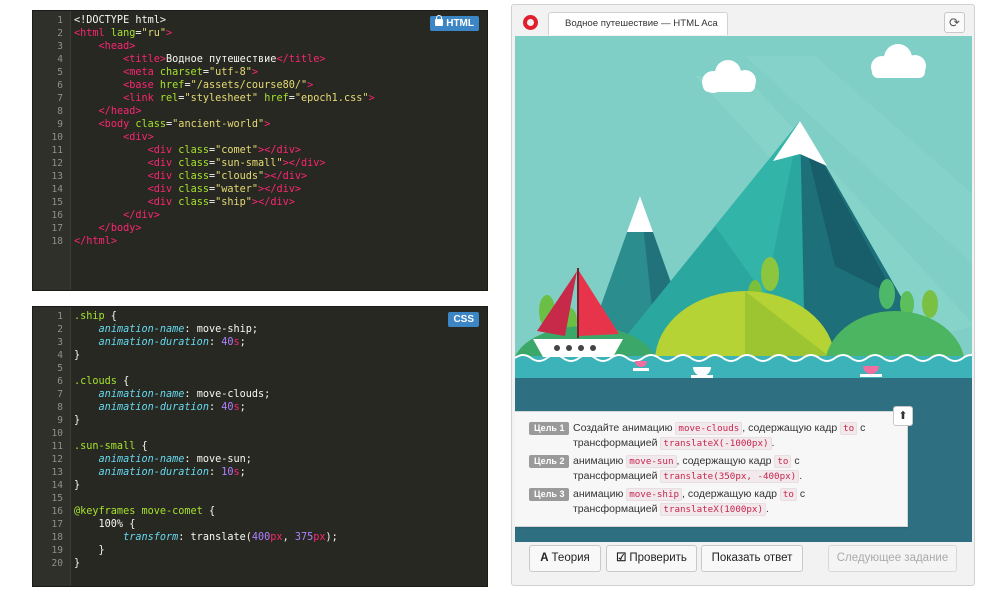  Describe the element at coordinates (260, 163) in the screenshot. I see `html-code-line: 12 <div class="sun-small"></div>` at that location.